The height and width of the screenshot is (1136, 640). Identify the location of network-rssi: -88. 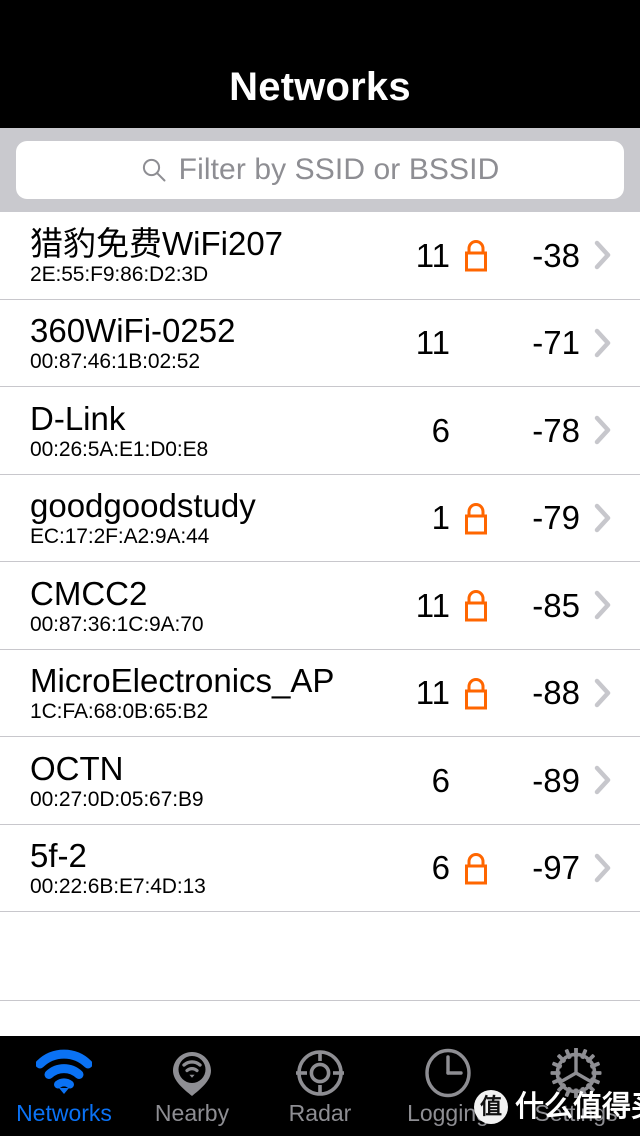
(556, 693).